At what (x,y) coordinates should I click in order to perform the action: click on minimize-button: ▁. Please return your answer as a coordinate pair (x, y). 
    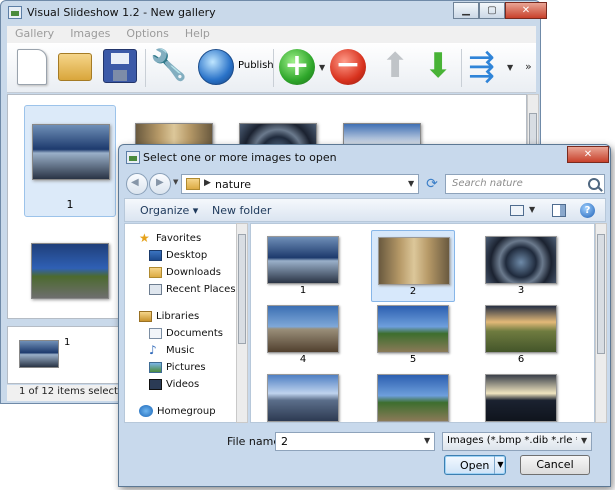
    Looking at the image, I should click on (466, 10).